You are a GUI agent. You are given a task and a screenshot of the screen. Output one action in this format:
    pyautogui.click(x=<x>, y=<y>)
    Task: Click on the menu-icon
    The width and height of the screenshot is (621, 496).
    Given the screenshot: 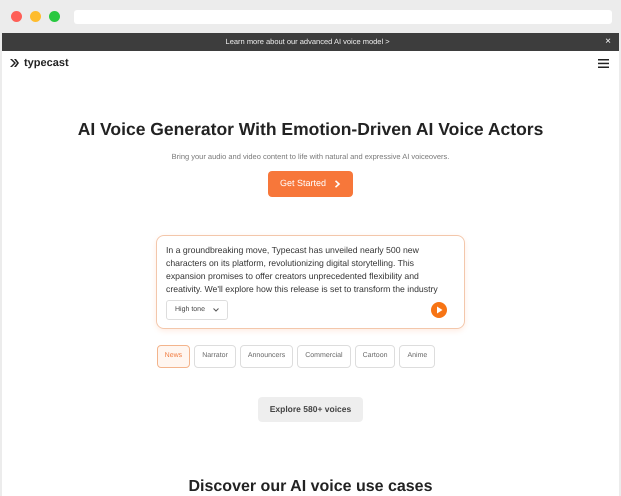 What is the action you would take?
    pyautogui.click(x=603, y=63)
    